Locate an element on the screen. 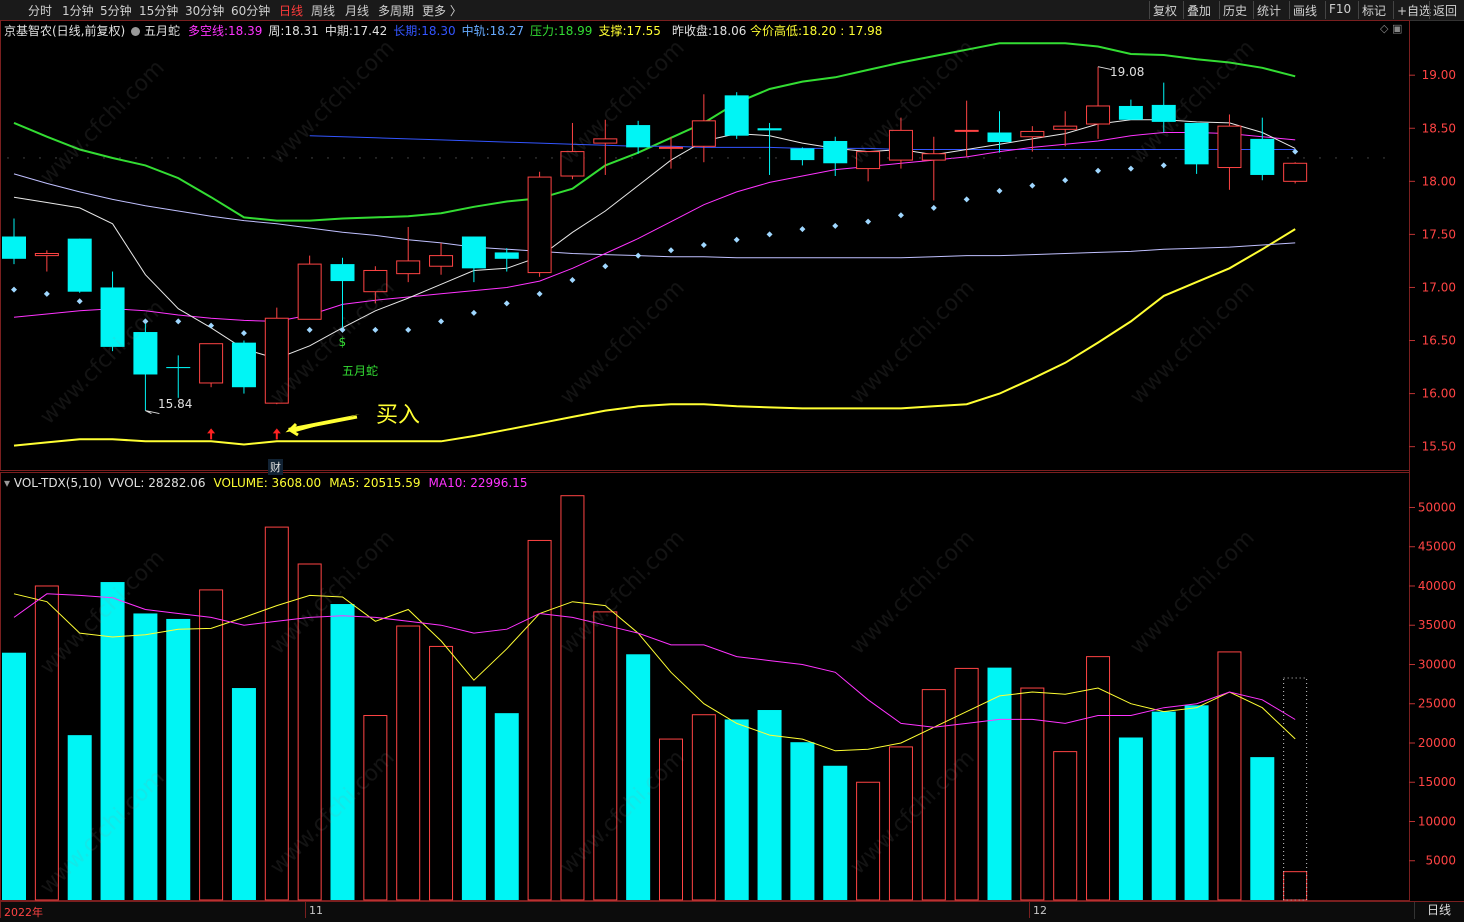  indicator-value-0: 多空线:18.39 is located at coordinates (225, 31).